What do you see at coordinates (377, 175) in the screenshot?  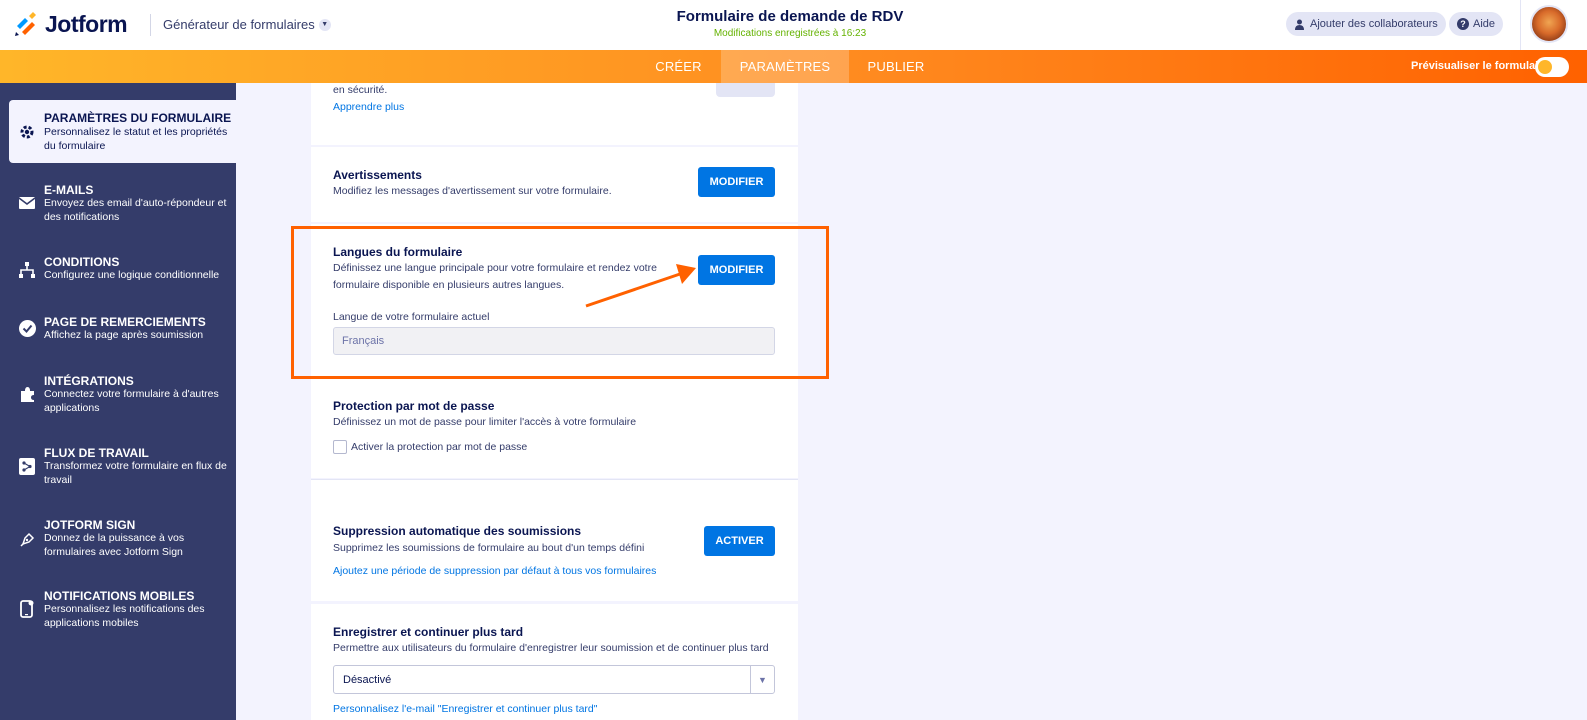 I see `warnings-title: Avertissements` at bounding box center [377, 175].